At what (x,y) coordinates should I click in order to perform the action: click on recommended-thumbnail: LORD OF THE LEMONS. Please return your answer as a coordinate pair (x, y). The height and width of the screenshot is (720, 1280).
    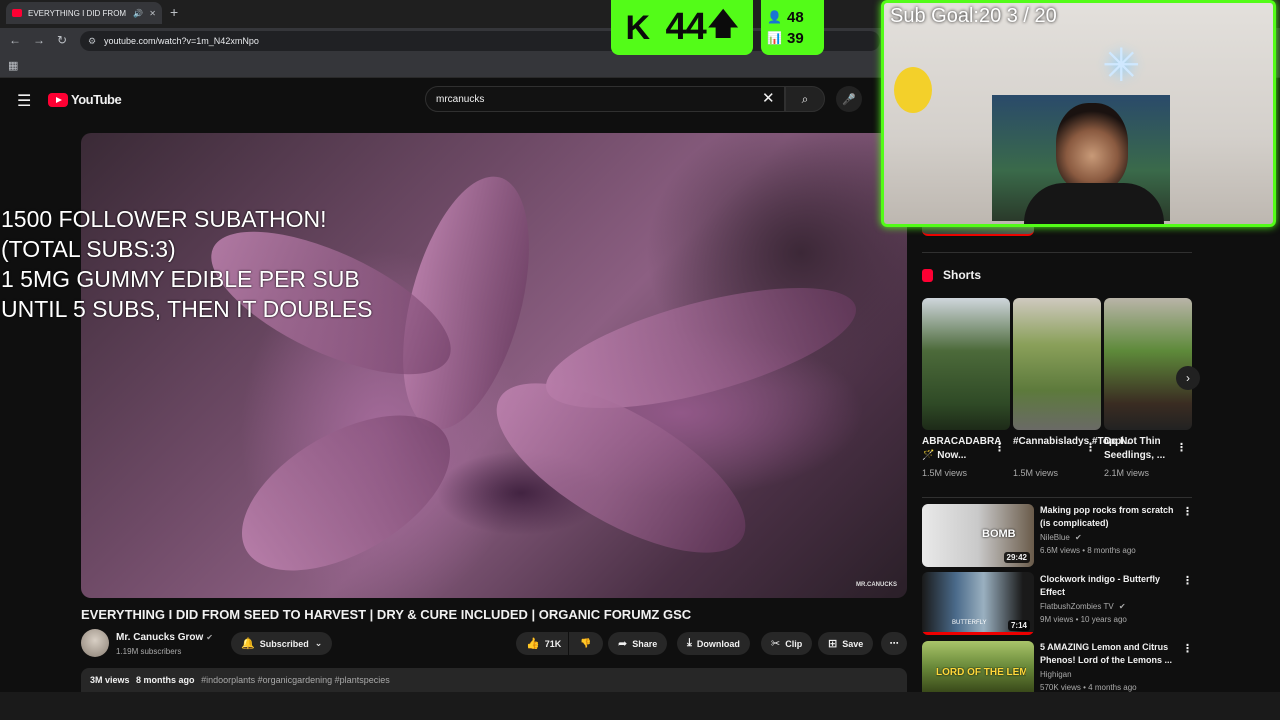
    Looking at the image, I should click on (978, 666).